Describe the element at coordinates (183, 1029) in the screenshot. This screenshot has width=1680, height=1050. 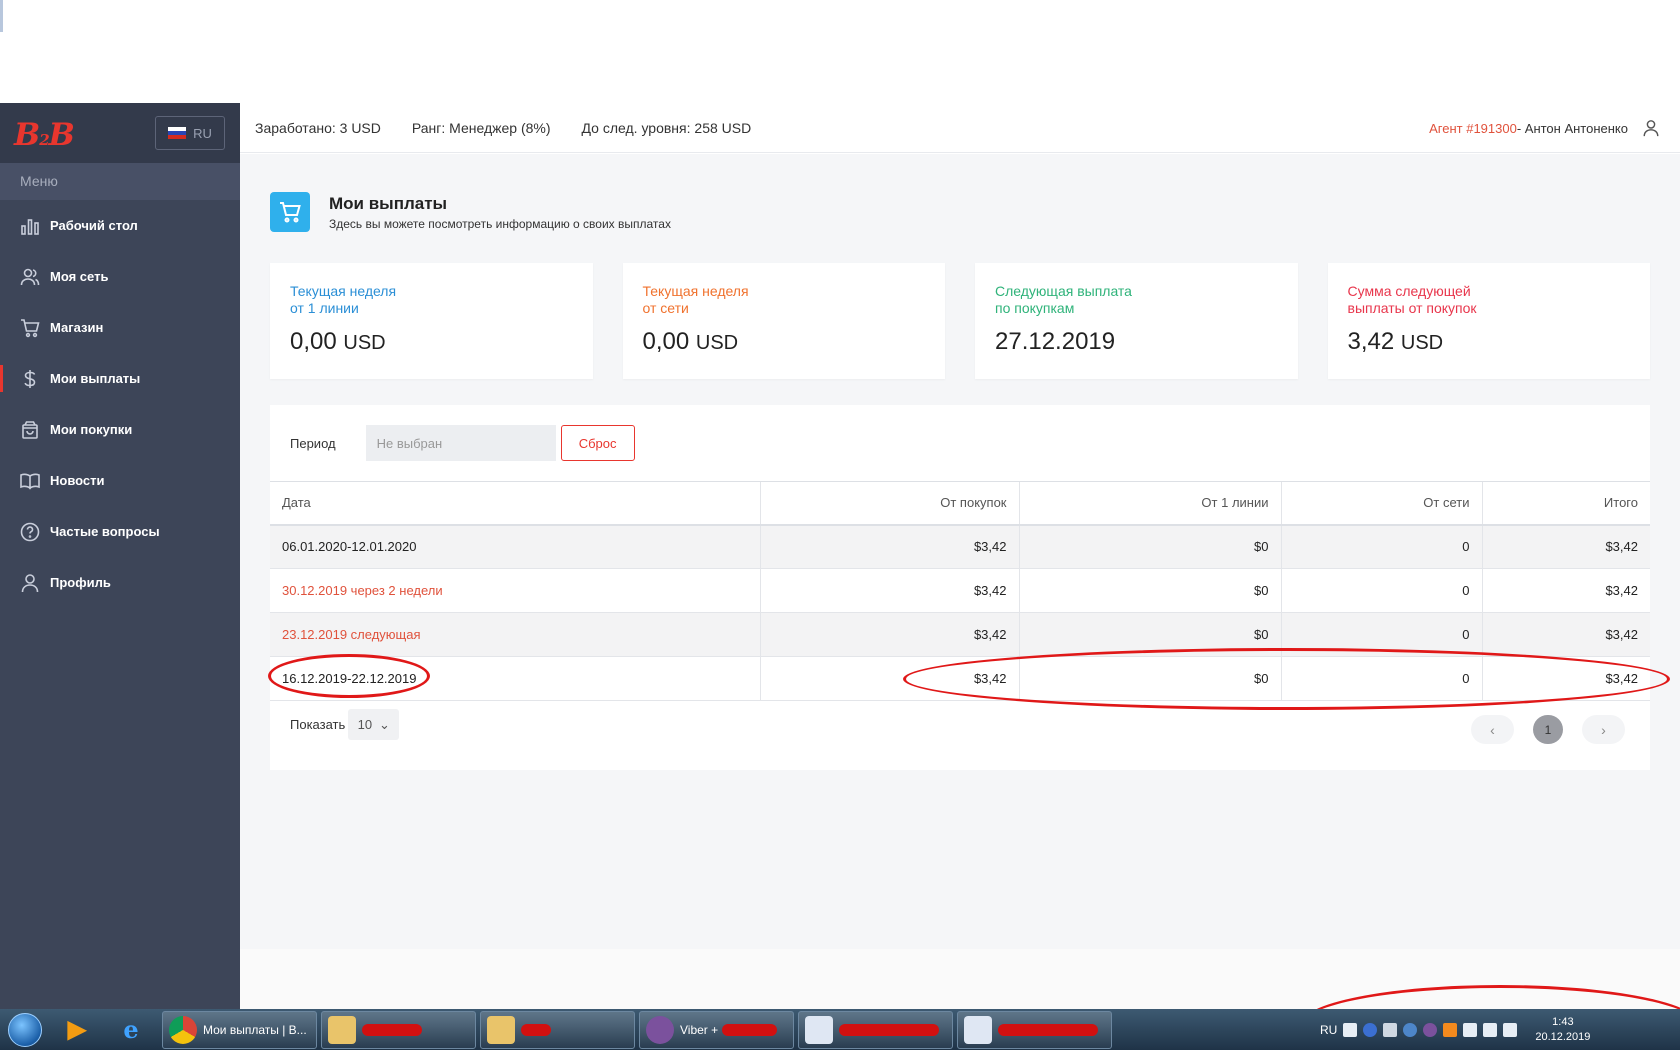
I see `chrome-icon` at that location.